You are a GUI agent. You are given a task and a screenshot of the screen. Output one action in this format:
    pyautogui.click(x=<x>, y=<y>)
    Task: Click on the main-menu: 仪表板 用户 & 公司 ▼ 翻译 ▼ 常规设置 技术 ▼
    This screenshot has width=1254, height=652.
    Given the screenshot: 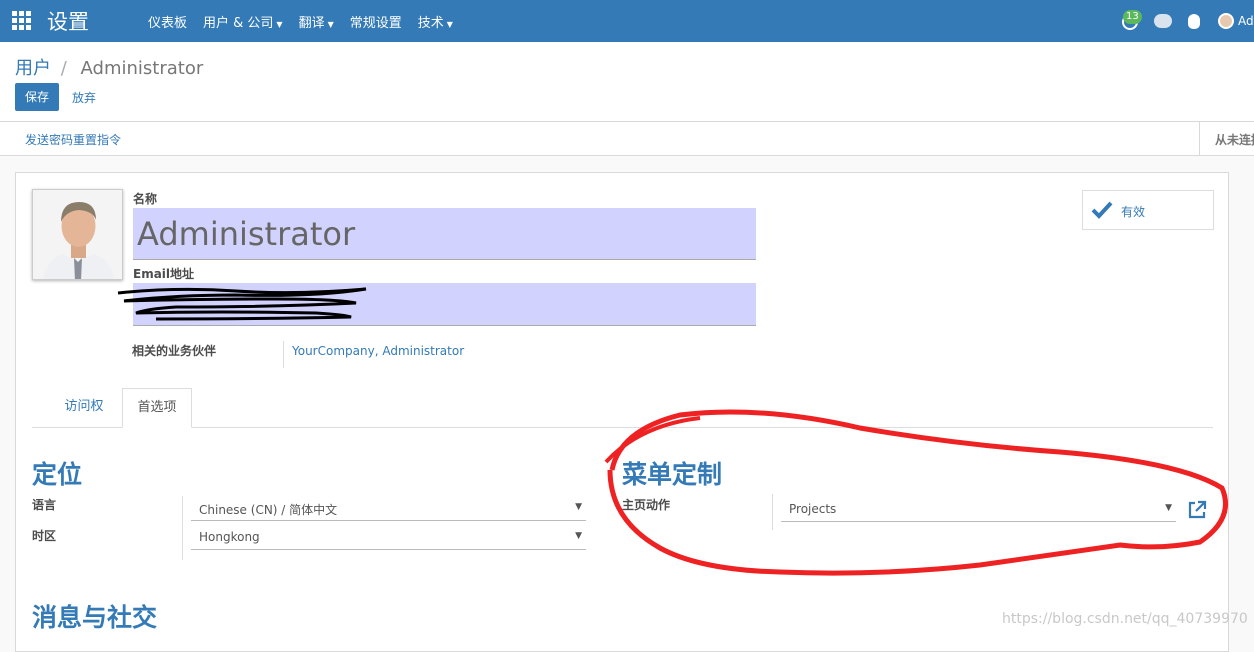 What is the action you would take?
    pyautogui.click(x=300, y=21)
    